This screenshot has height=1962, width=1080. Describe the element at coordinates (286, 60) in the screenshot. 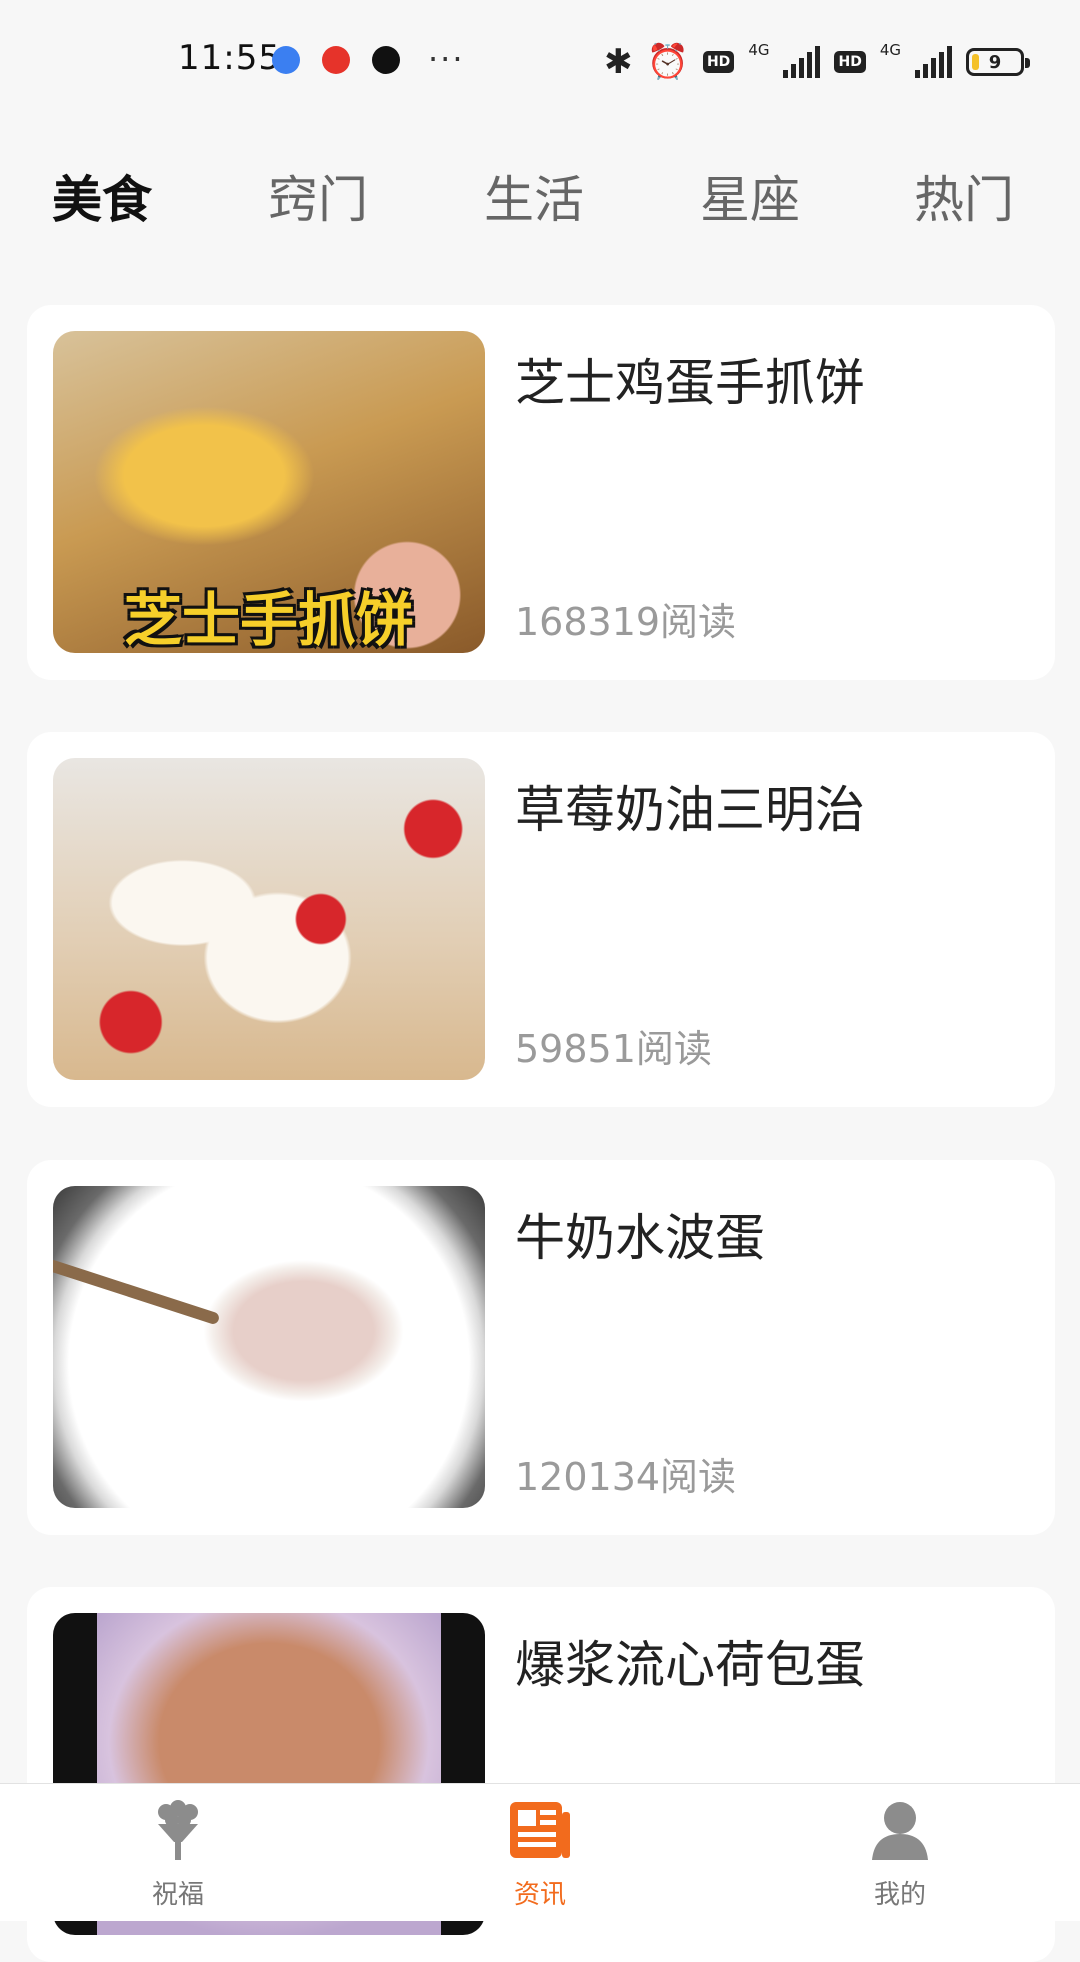

I see `baidu-icon` at that location.